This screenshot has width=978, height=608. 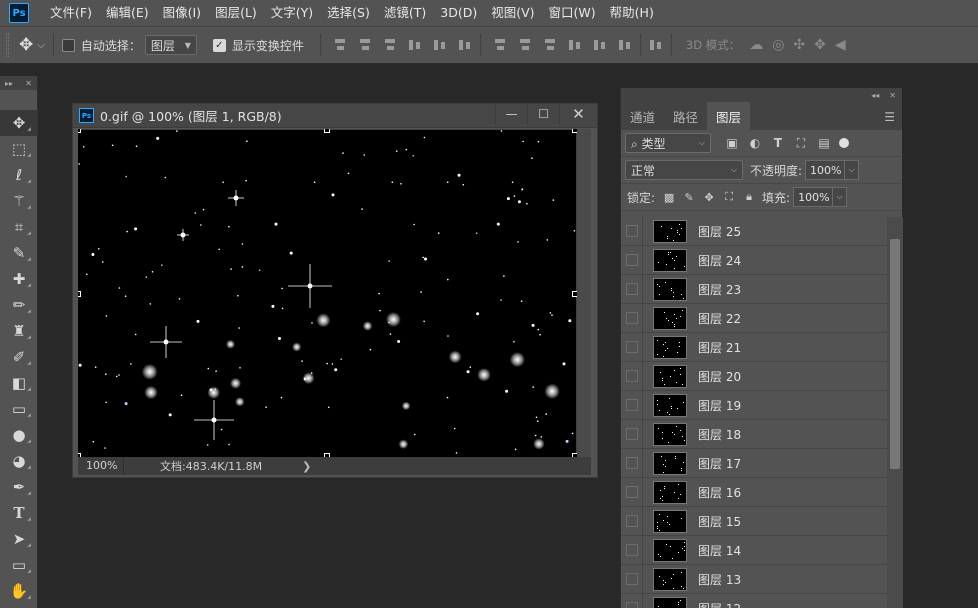 What do you see at coordinates (458, 13) in the screenshot?
I see `menu-3d: 3D(D)` at bounding box center [458, 13].